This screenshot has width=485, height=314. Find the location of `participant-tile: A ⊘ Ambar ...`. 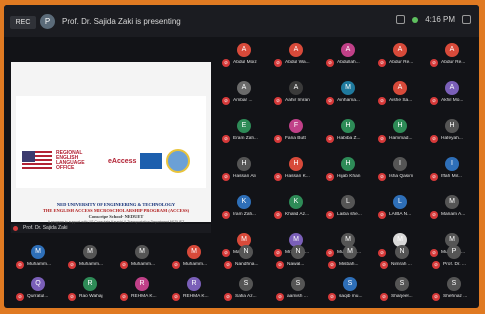

participant-tile: A ⊘ Ambar ... is located at coordinates (245, 94).